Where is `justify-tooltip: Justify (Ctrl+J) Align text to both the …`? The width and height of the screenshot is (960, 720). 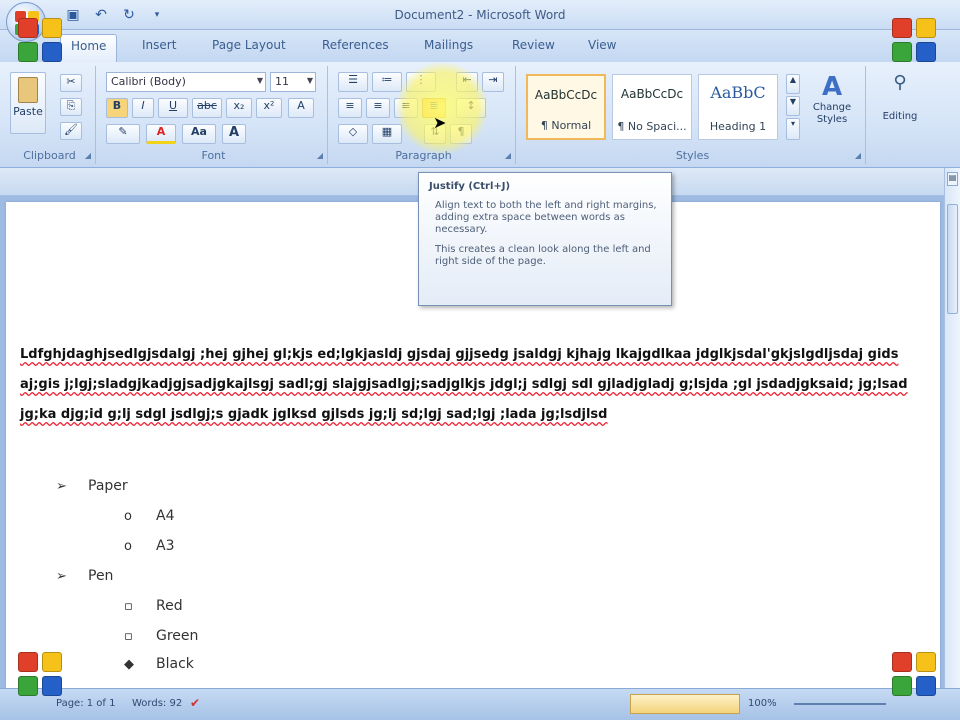
justify-tooltip: Justify (Ctrl+J) Align text to both the … is located at coordinates (545, 239).